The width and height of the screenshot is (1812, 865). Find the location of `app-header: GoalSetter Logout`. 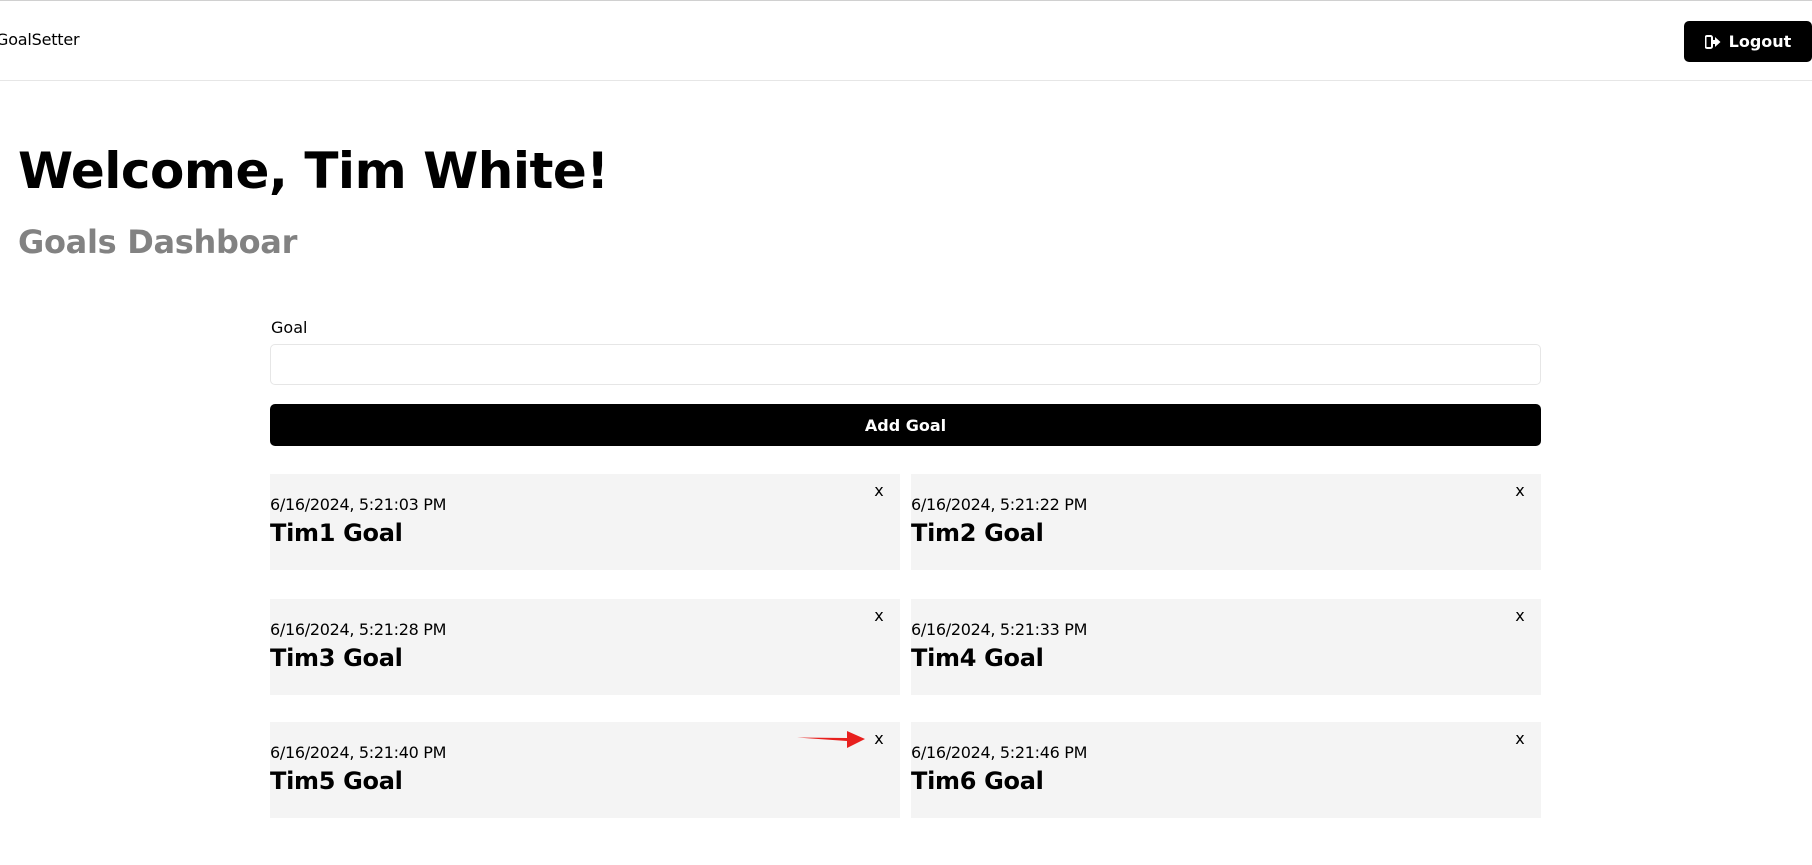

app-header: GoalSetter Logout is located at coordinates (906, 41).